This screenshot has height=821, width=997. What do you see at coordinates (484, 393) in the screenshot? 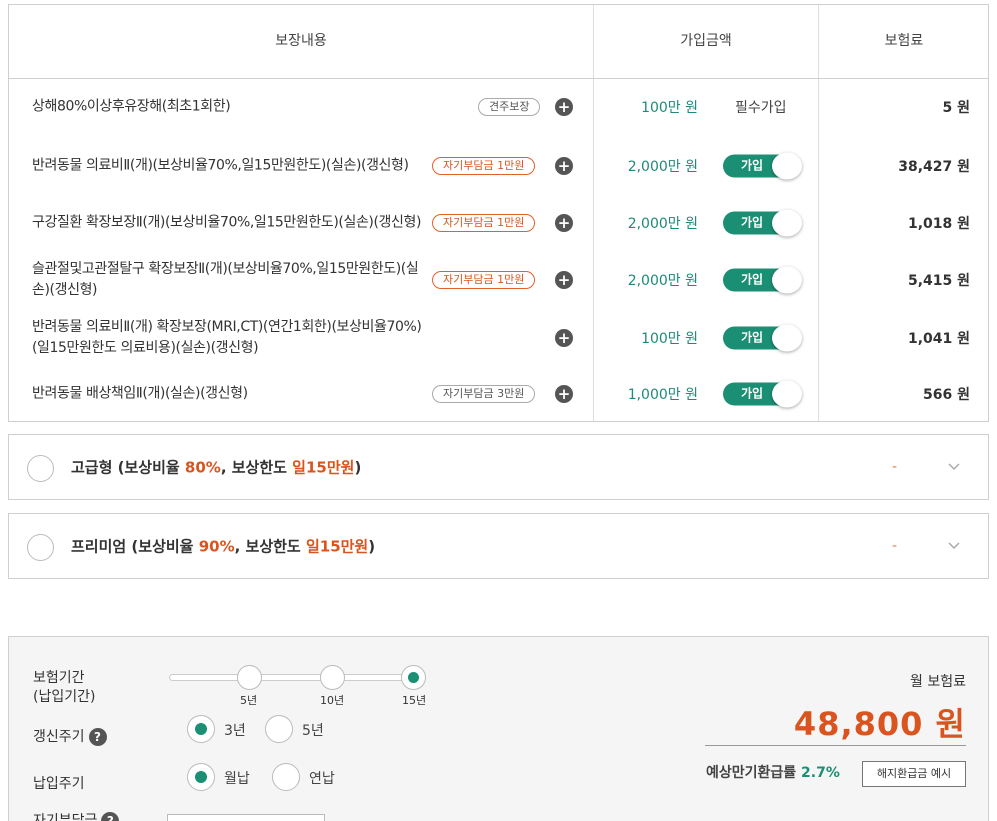
I see `coverage-tag: 자기부담금 3만원` at bounding box center [484, 393].